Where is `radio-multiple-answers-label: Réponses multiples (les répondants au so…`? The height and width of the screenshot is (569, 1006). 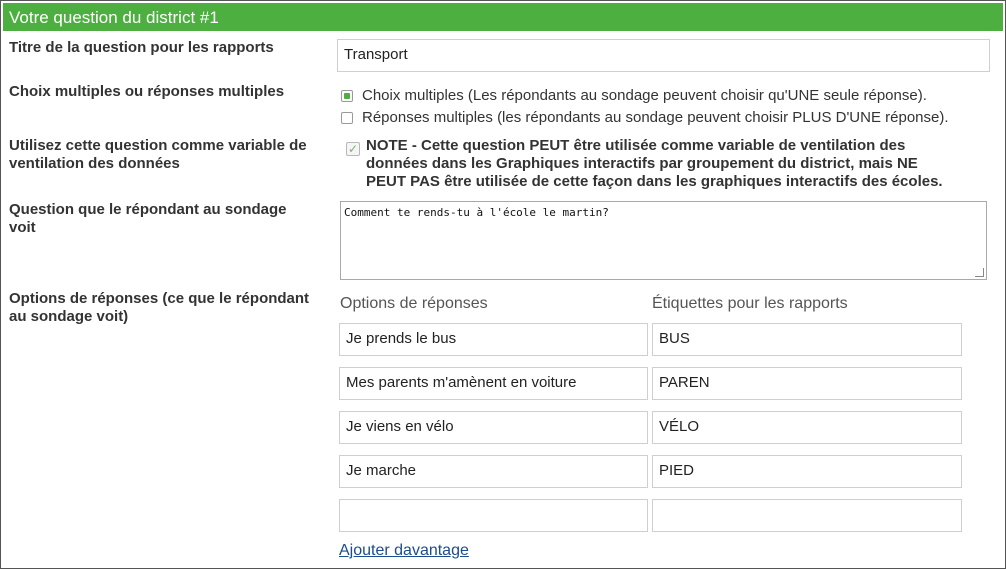
radio-multiple-answers-label: Réponses multiples (les répondants au so… is located at coordinates (655, 117).